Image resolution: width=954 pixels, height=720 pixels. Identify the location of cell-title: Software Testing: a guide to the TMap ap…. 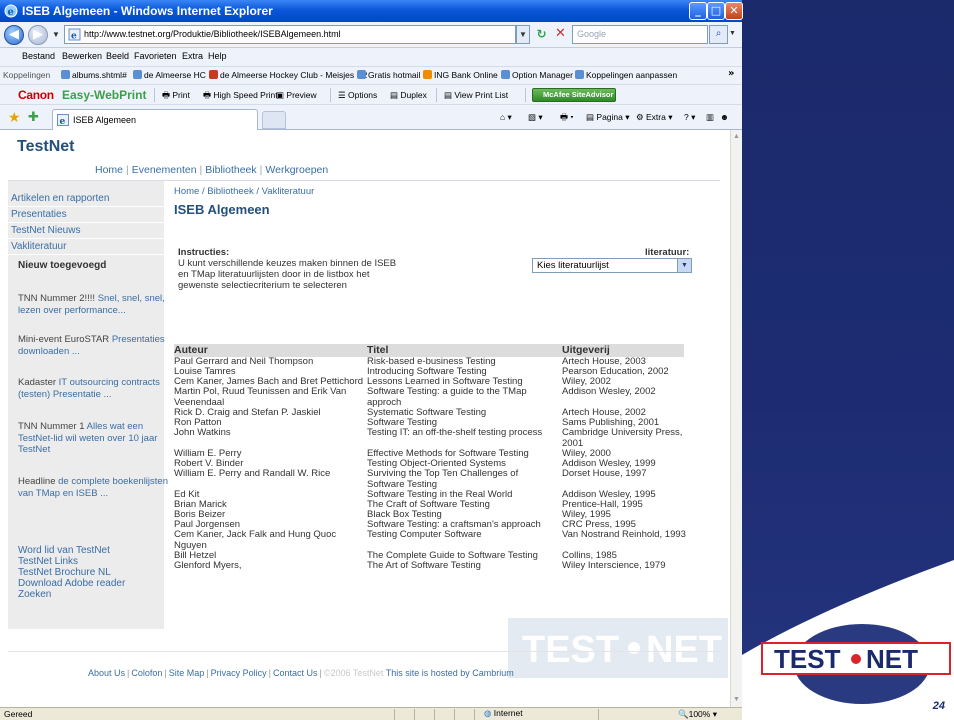
(447, 397).